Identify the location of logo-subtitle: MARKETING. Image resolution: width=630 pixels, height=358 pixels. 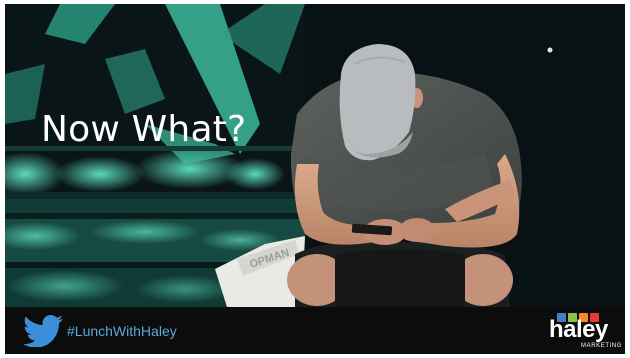
(602, 346).